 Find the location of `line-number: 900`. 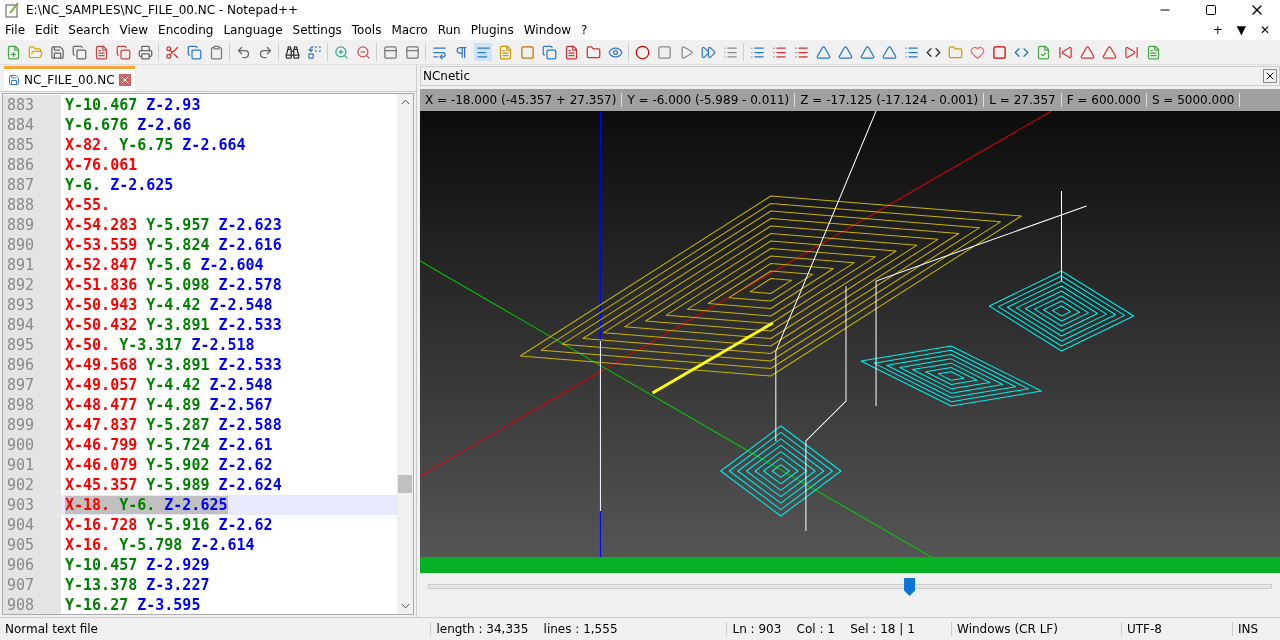

line-number: 900 is located at coordinates (32, 445).